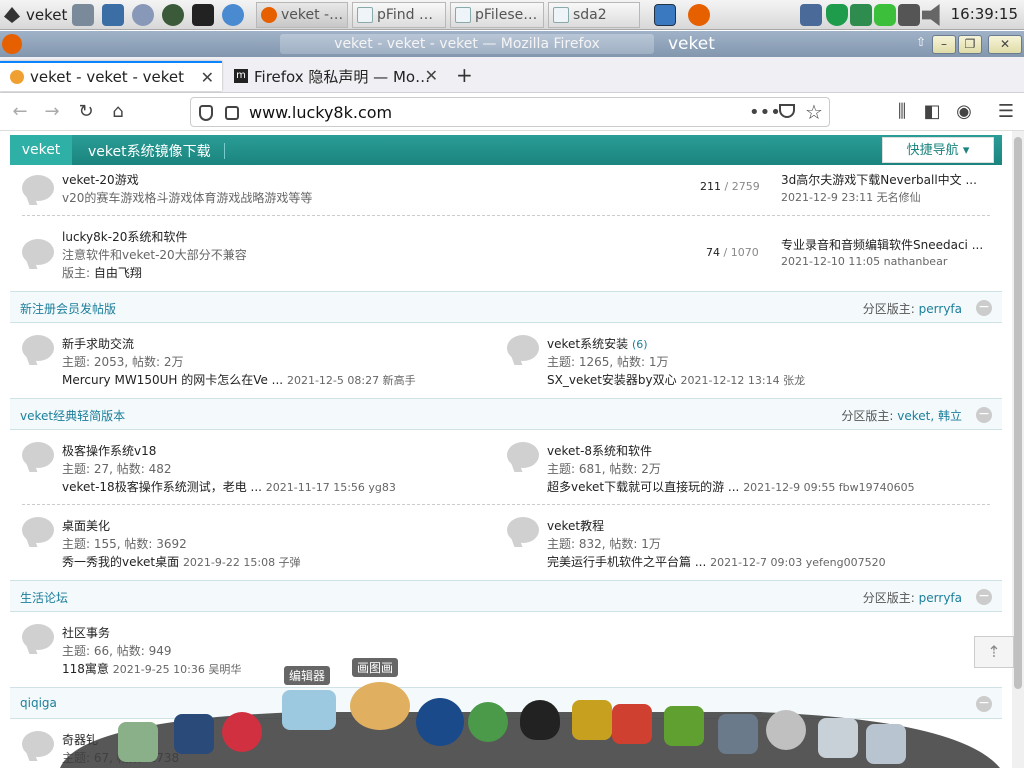 The image size is (1024, 768). Describe the element at coordinates (599, 450) in the screenshot. I see `forum-name: veket-8系统和软件` at that location.